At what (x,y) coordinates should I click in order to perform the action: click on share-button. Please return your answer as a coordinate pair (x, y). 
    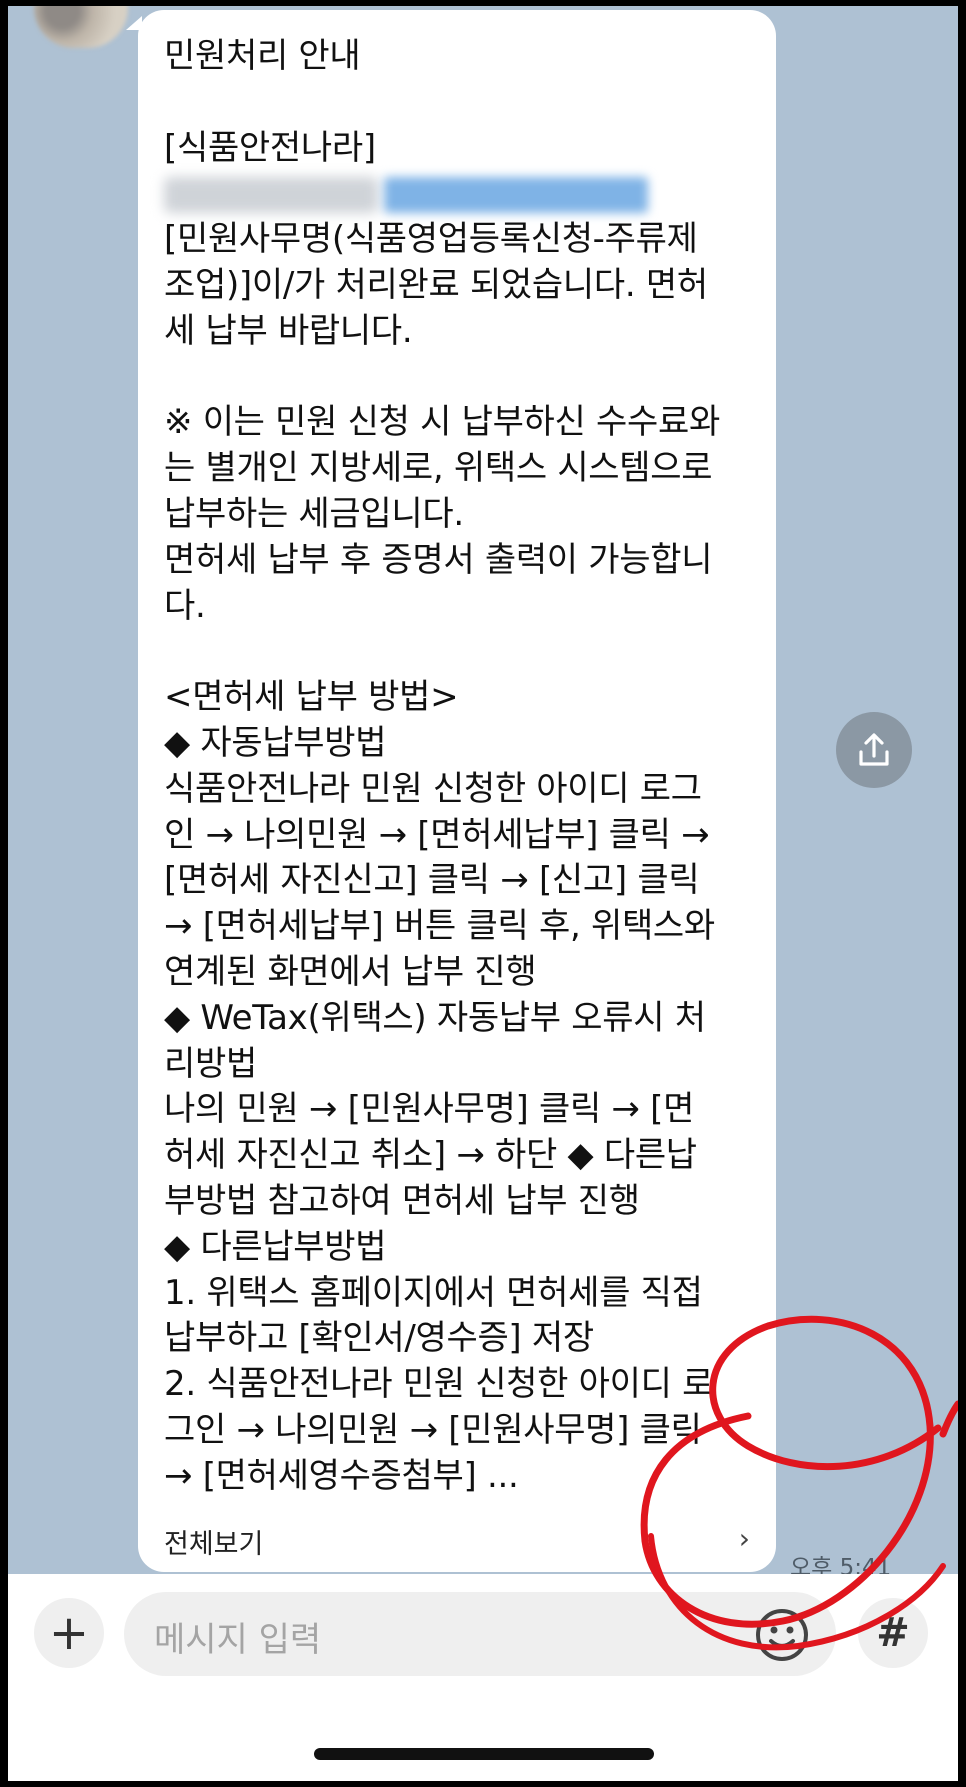
    Looking at the image, I should click on (874, 750).